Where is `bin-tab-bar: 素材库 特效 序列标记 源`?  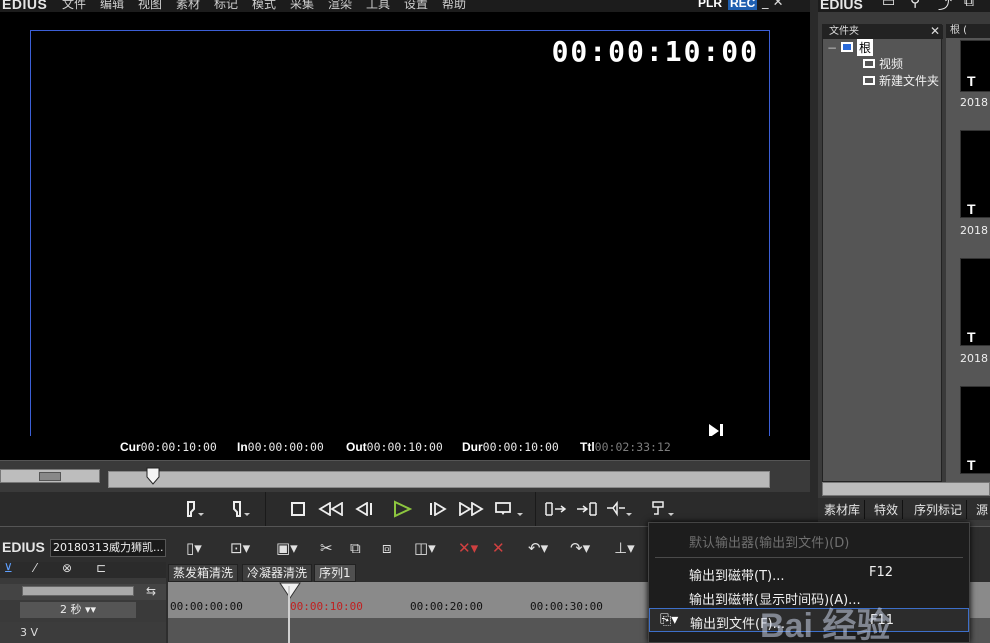
bin-tab-bar: 素材库 特效 序列标记 源 is located at coordinates (904, 509).